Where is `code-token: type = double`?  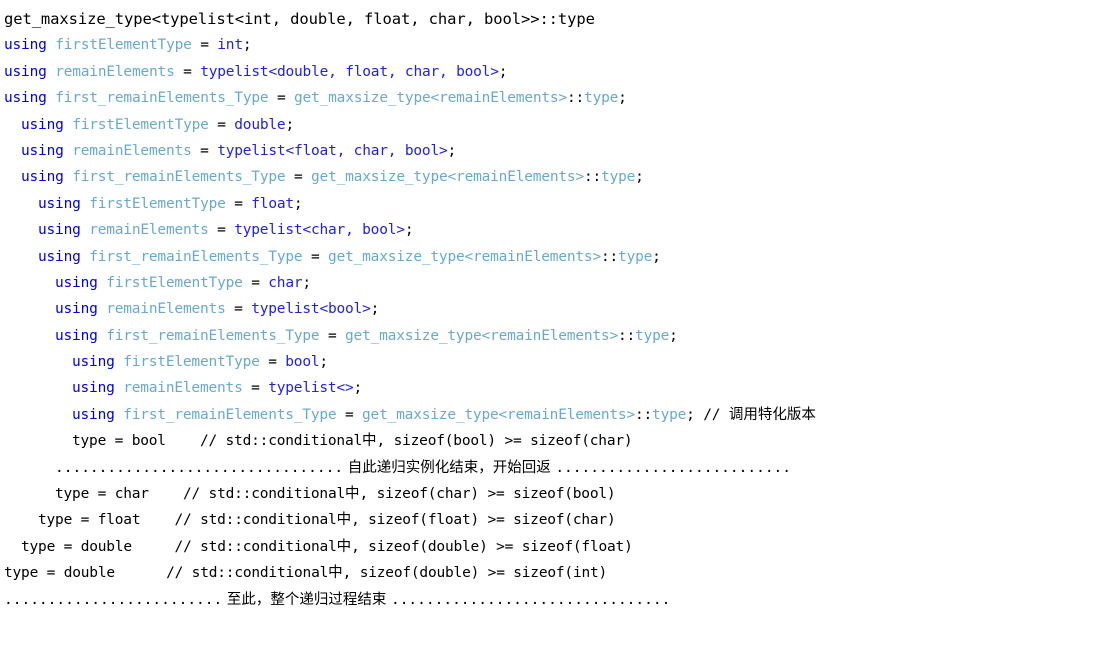 code-token: type = double is located at coordinates (85, 573).